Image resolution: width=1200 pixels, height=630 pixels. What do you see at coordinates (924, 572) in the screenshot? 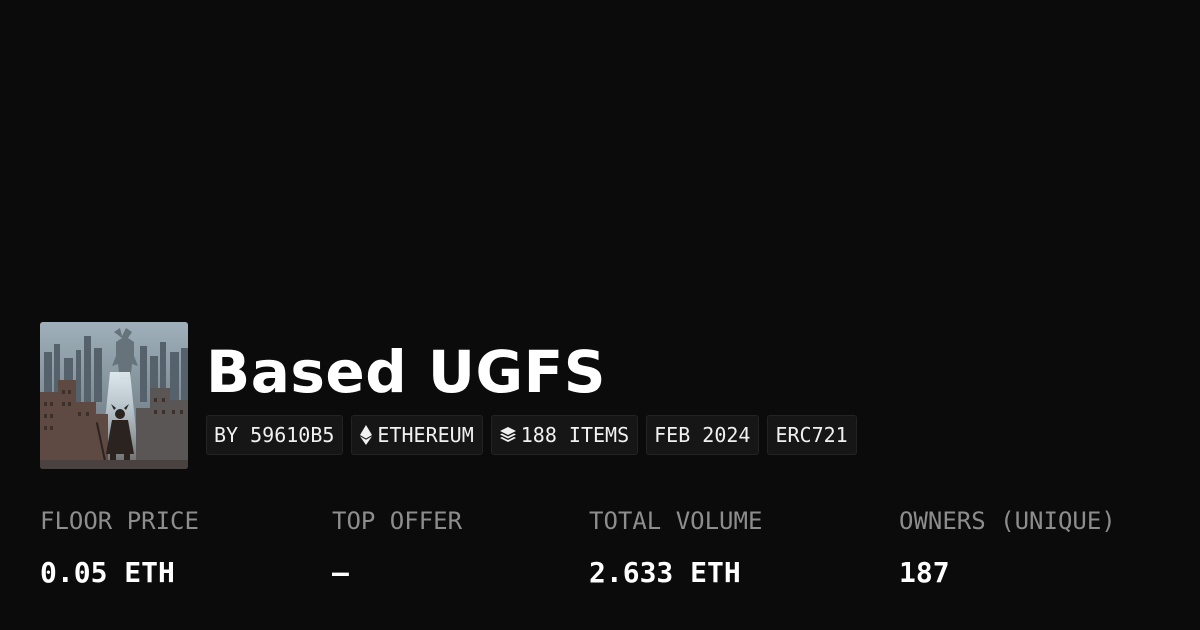
I see `stat-value: 187` at bounding box center [924, 572].